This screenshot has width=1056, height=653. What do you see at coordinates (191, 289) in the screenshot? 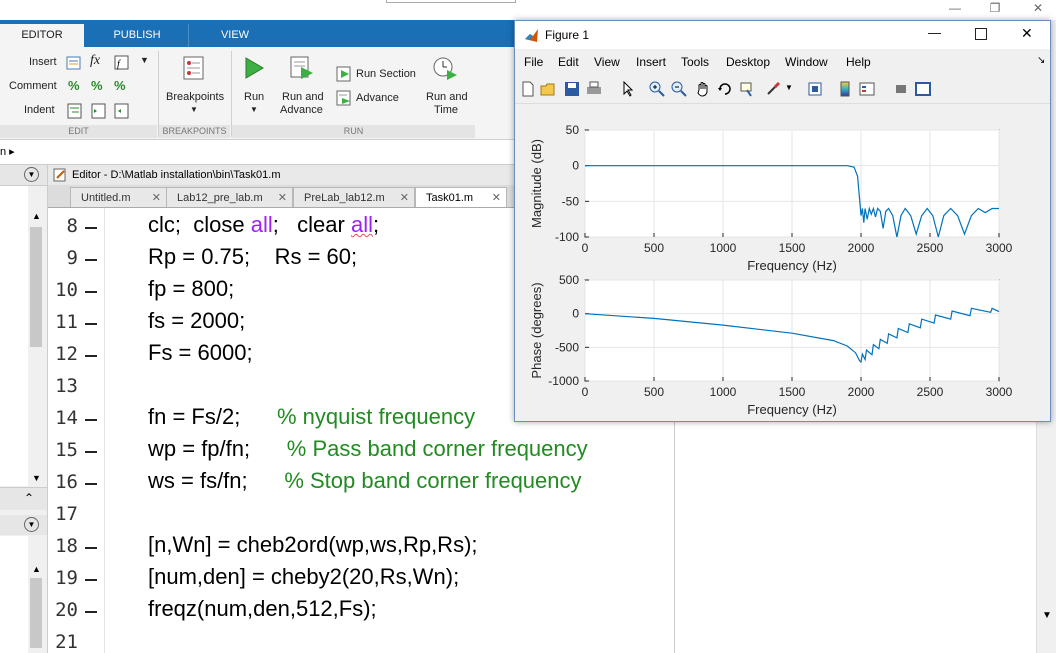
I see `code-line: fp = 800;` at bounding box center [191, 289].